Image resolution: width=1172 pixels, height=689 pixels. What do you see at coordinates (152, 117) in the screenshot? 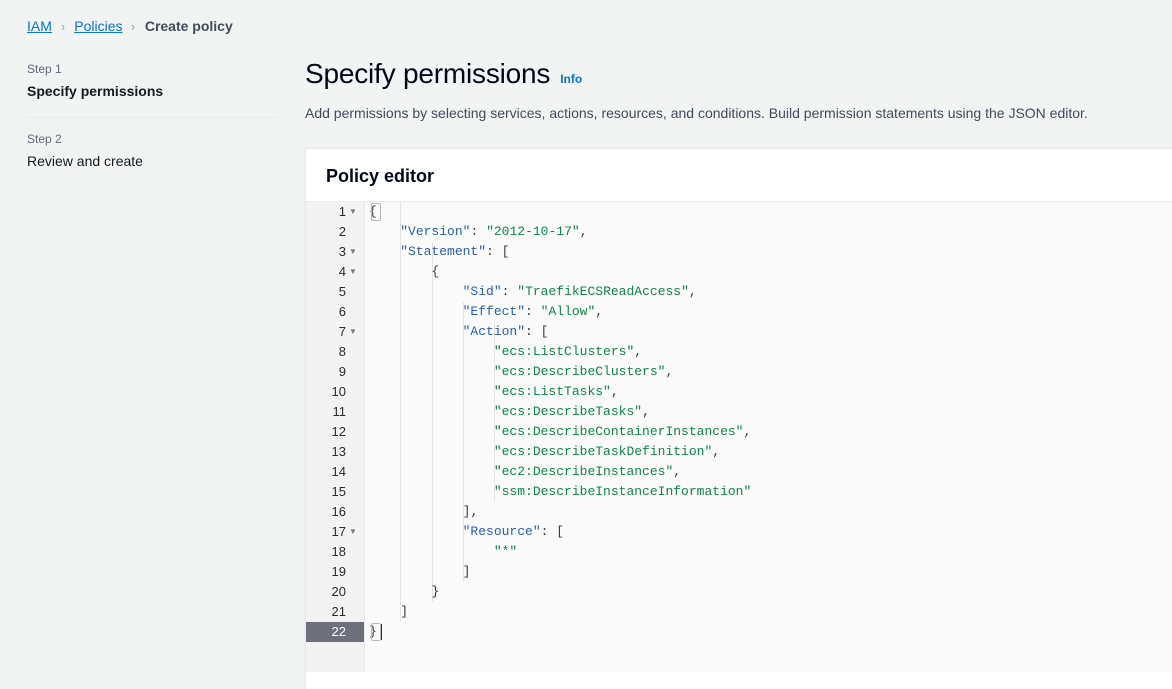
I see `step-divider` at bounding box center [152, 117].